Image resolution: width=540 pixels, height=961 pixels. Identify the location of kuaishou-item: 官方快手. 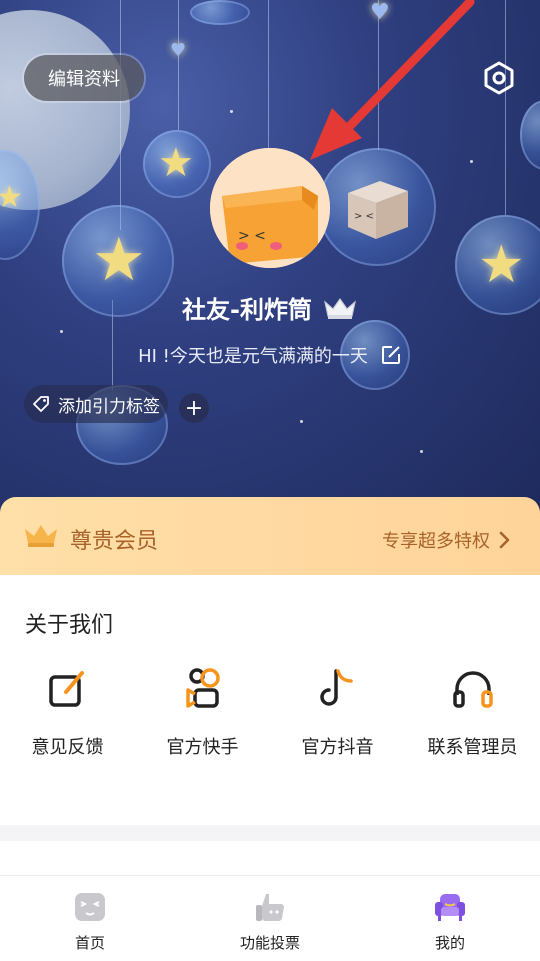
(202, 712).